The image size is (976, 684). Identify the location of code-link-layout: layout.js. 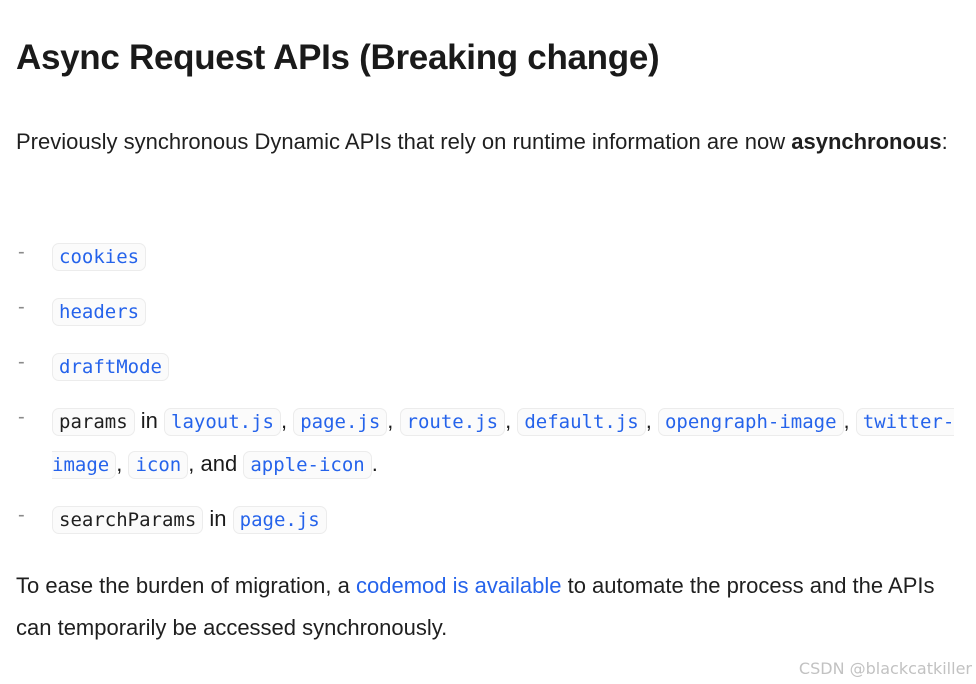
(222, 422).